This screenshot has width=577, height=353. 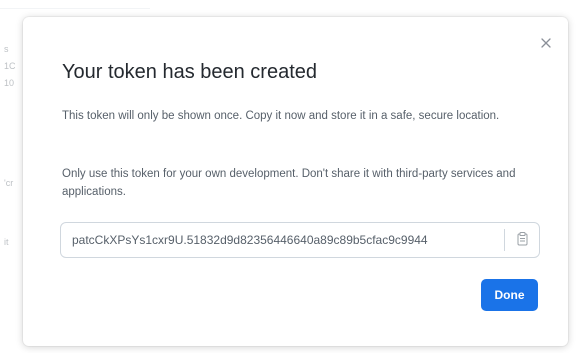 I want to click on done-button: Done, so click(x=509, y=295).